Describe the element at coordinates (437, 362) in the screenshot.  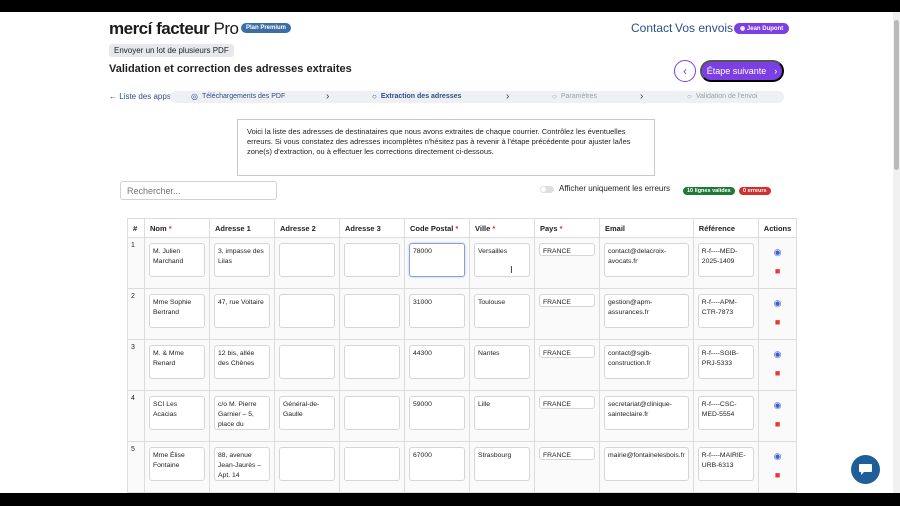
I see `postal-code-field: 44300` at that location.